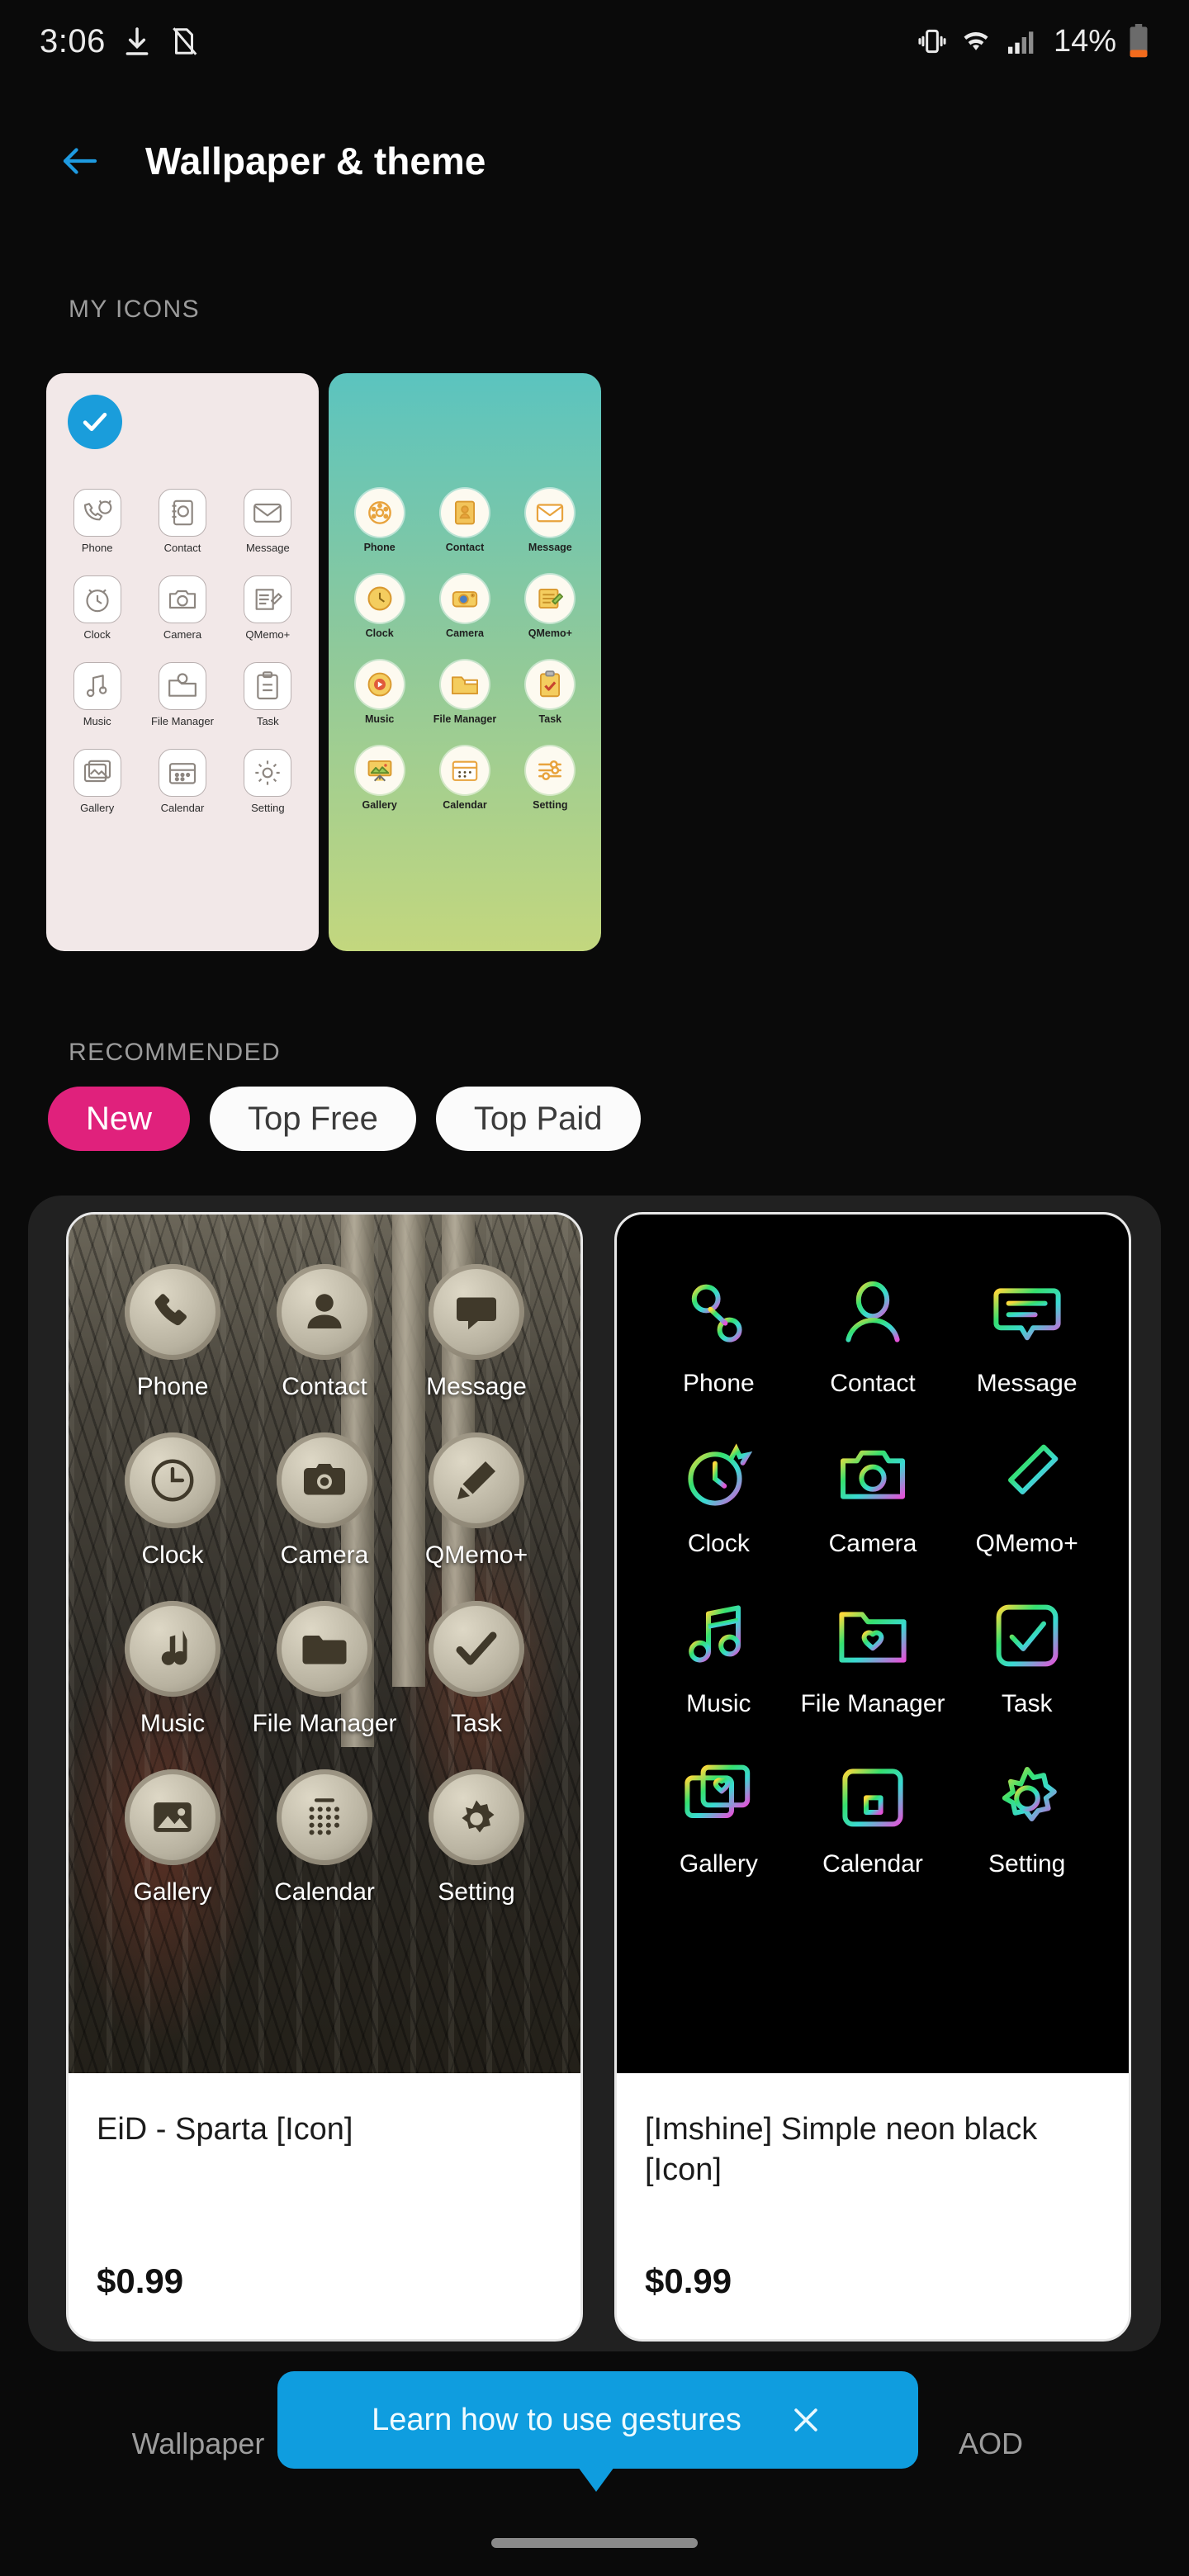 This screenshot has height=2576, width=1189. What do you see at coordinates (806, 2420) in the screenshot?
I see `close-icon` at bounding box center [806, 2420].